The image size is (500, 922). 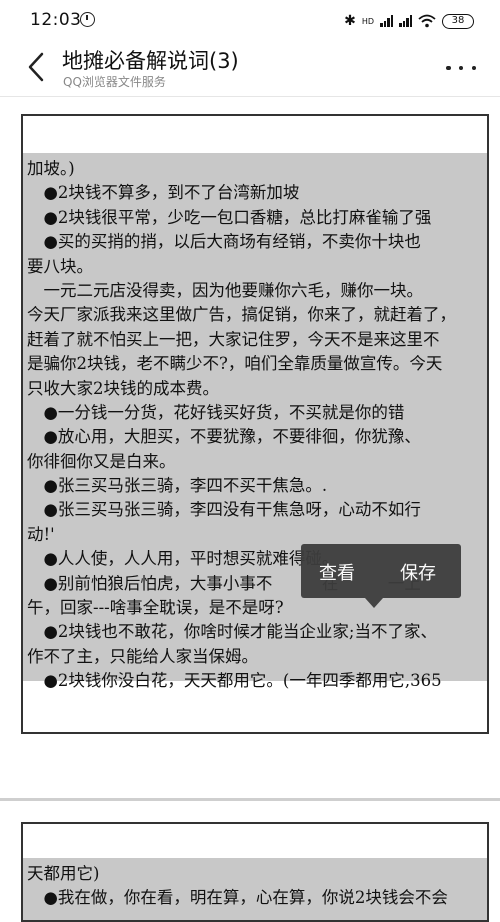 What do you see at coordinates (216, 412) in the screenshot?
I see `text-line: ●一分钱一分货，花好钱买好货，不买就是你的错` at bounding box center [216, 412].